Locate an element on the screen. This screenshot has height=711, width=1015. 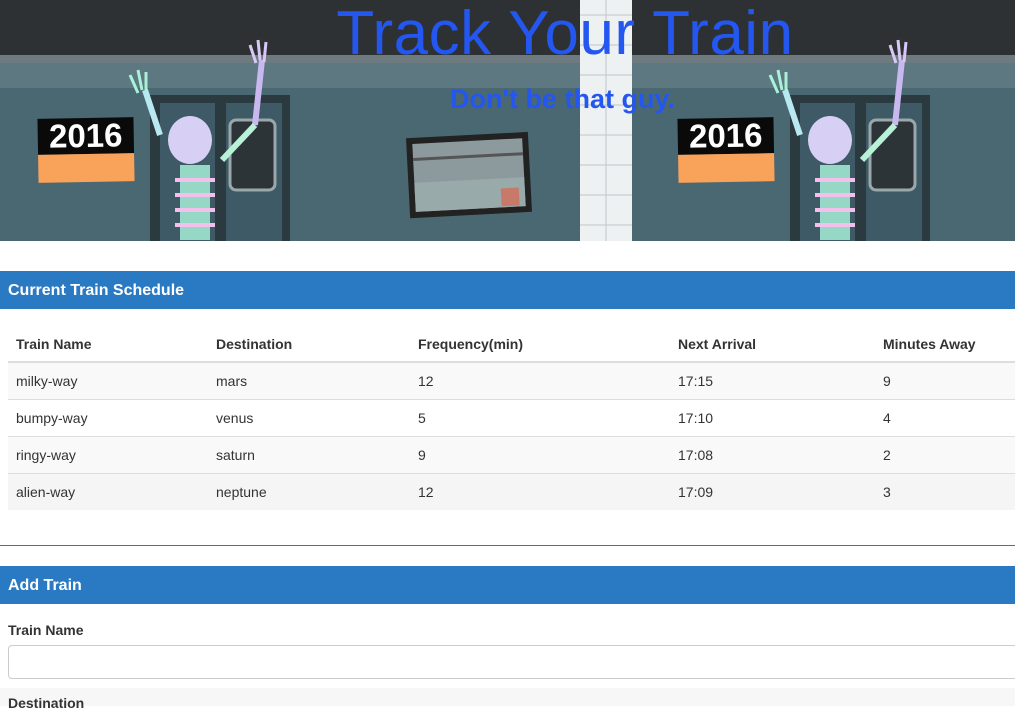
column-header: Next Arrival is located at coordinates (772, 344).